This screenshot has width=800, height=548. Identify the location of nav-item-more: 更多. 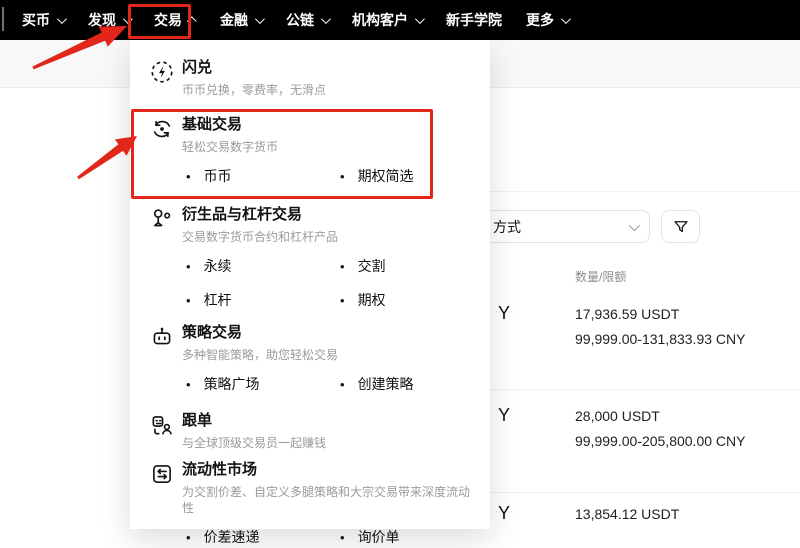
(548, 20).